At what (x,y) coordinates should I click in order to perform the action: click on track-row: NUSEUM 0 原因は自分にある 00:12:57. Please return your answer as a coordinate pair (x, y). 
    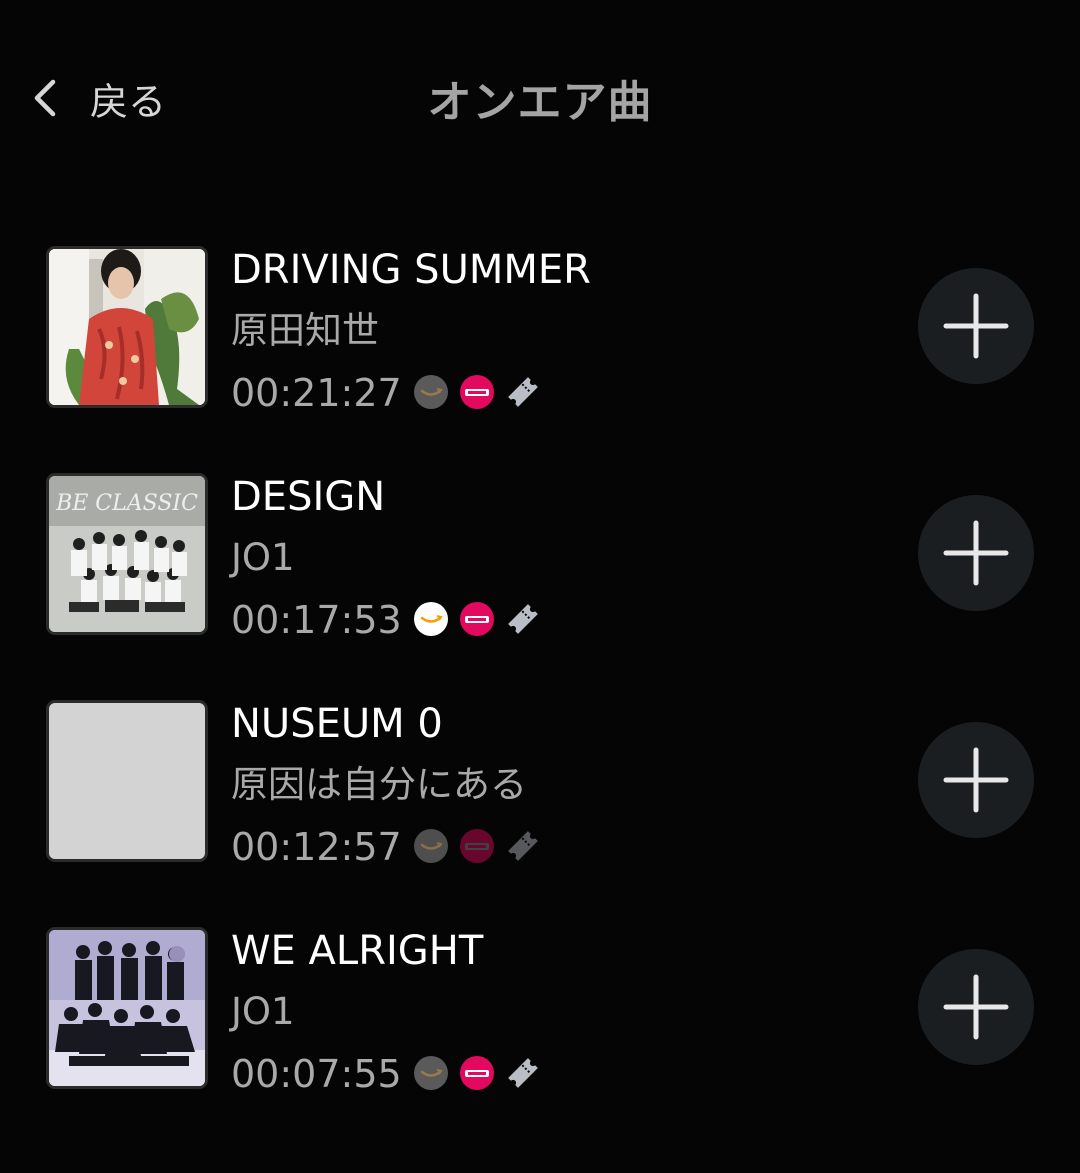
    Looking at the image, I should click on (540, 784).